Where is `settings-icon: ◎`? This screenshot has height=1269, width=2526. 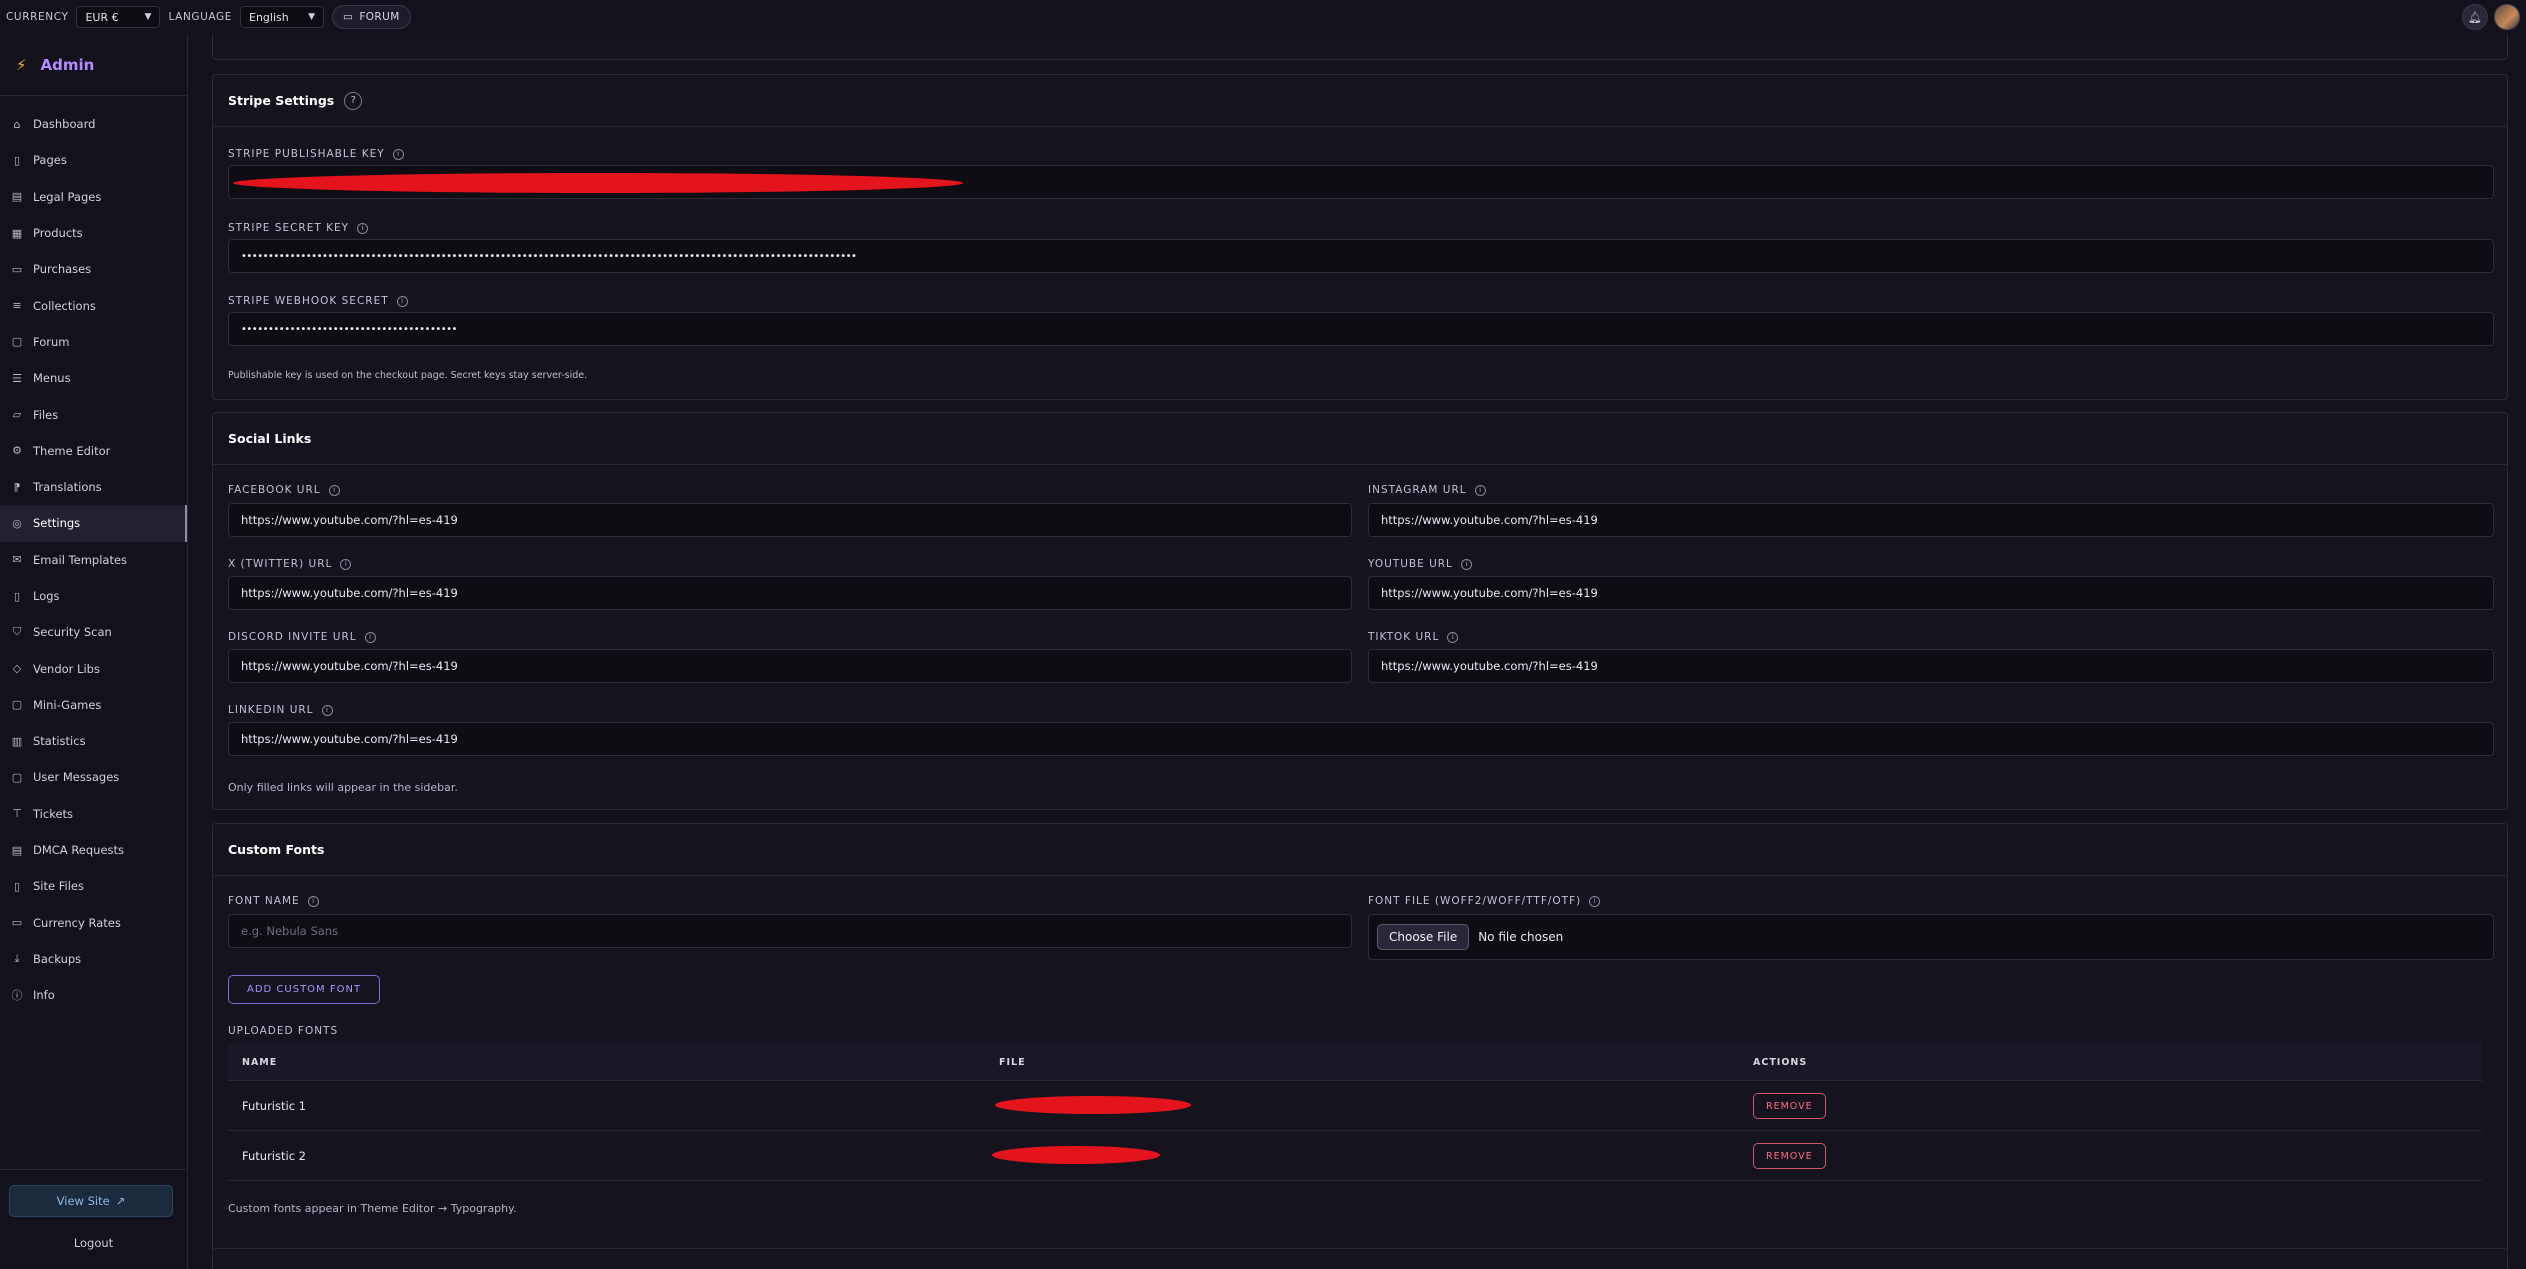
settings-icon: ◎ is located at coordinates (17, 523).